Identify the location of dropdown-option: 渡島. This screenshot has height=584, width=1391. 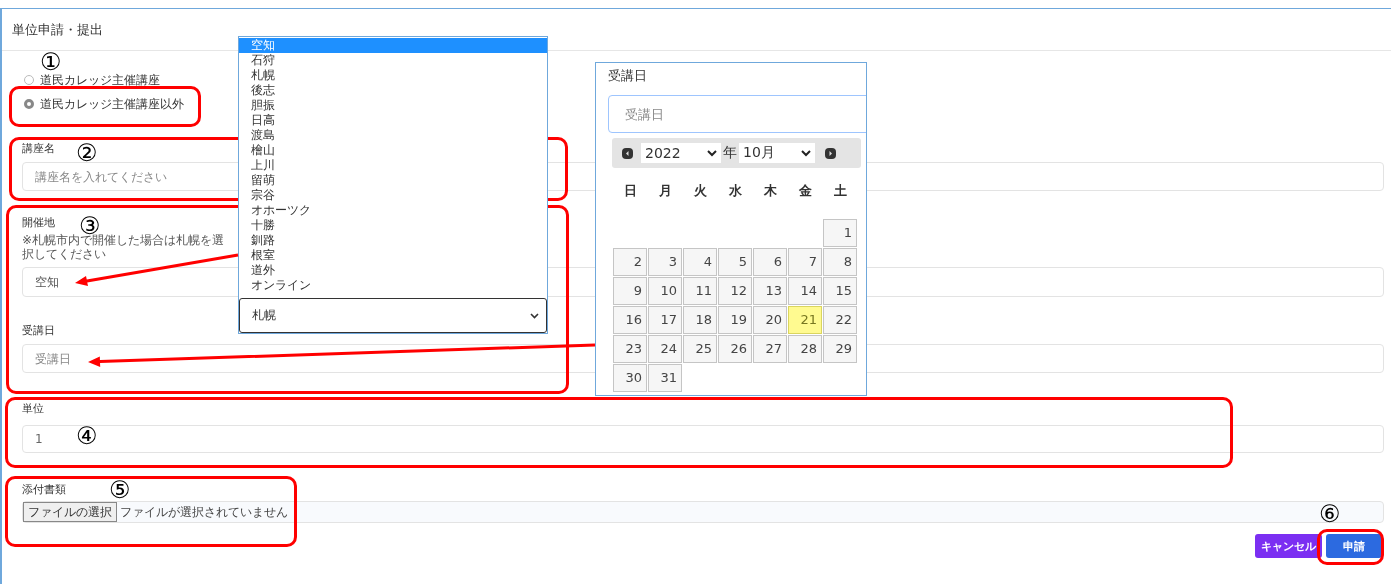
(393, 135).